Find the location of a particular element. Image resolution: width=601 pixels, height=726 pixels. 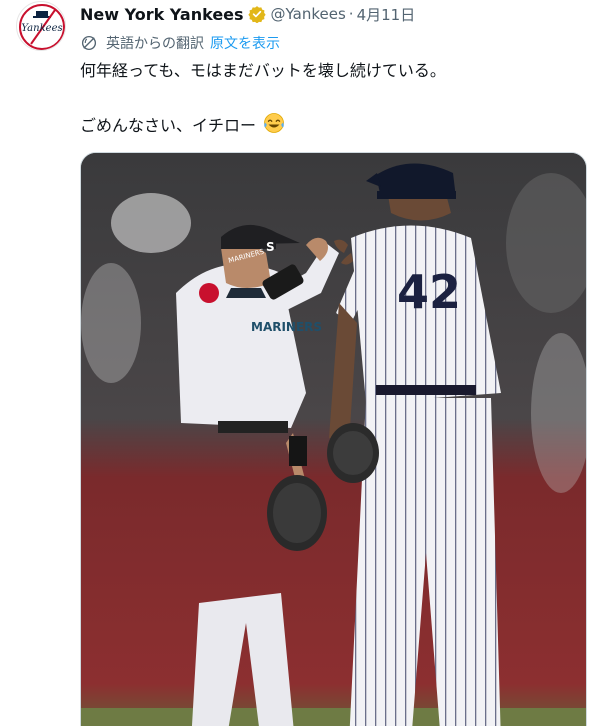

face-with-tears-of-joy-icon is located at coordinates (274, 123).